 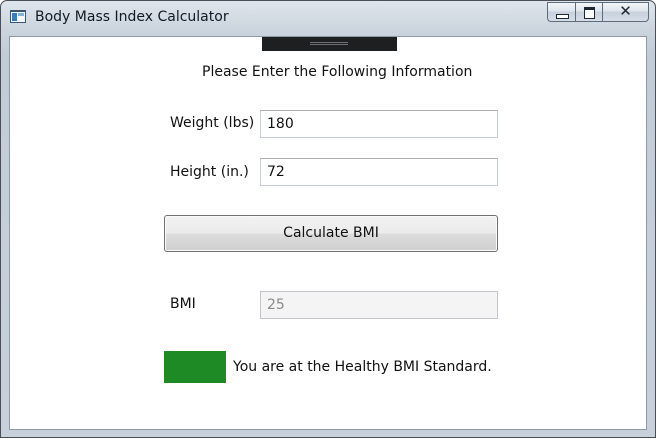 What do you see at coordinates (183, 304) in the screenshot?
I see `bmi-label: BMI` at bounding box center [183, 304].